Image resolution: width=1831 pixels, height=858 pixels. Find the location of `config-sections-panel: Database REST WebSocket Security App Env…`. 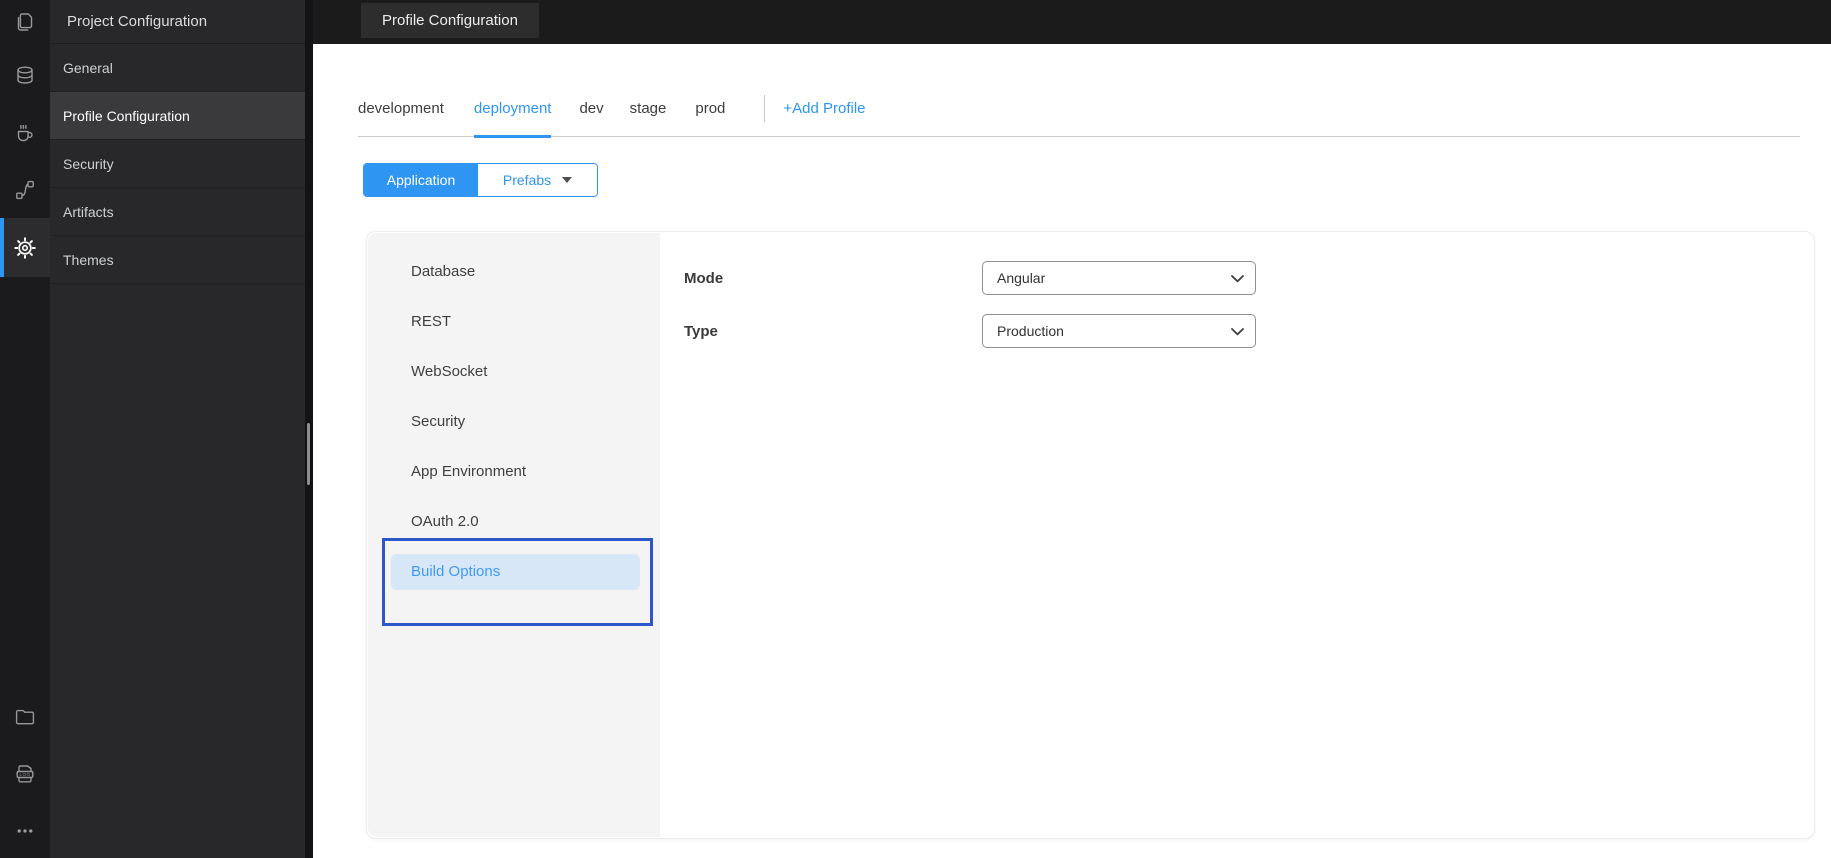

config-sections-panel: Database REST WebSocket Security App Env… is located at coordinates (514, 535).